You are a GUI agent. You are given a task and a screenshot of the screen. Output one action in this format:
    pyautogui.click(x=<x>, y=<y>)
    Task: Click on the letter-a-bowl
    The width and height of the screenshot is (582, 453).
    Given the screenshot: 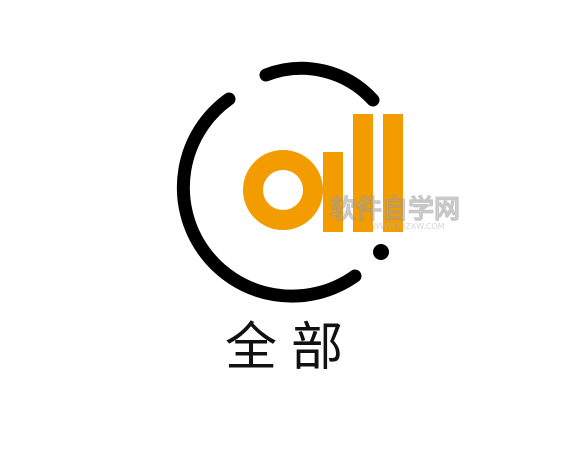 What is the action you would take?
    pyautogui.click(x=283, y=190)
    